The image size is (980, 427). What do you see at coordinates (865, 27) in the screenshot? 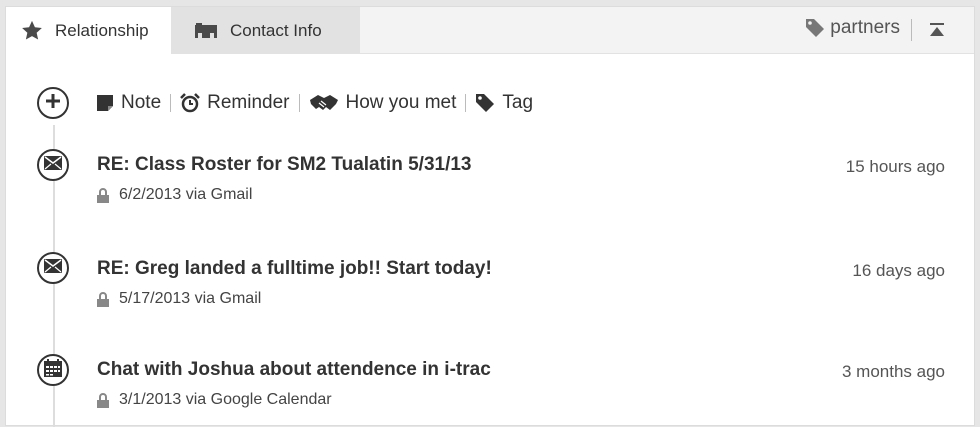
I see `tag-label: partners` at bounding box center [865, 27].